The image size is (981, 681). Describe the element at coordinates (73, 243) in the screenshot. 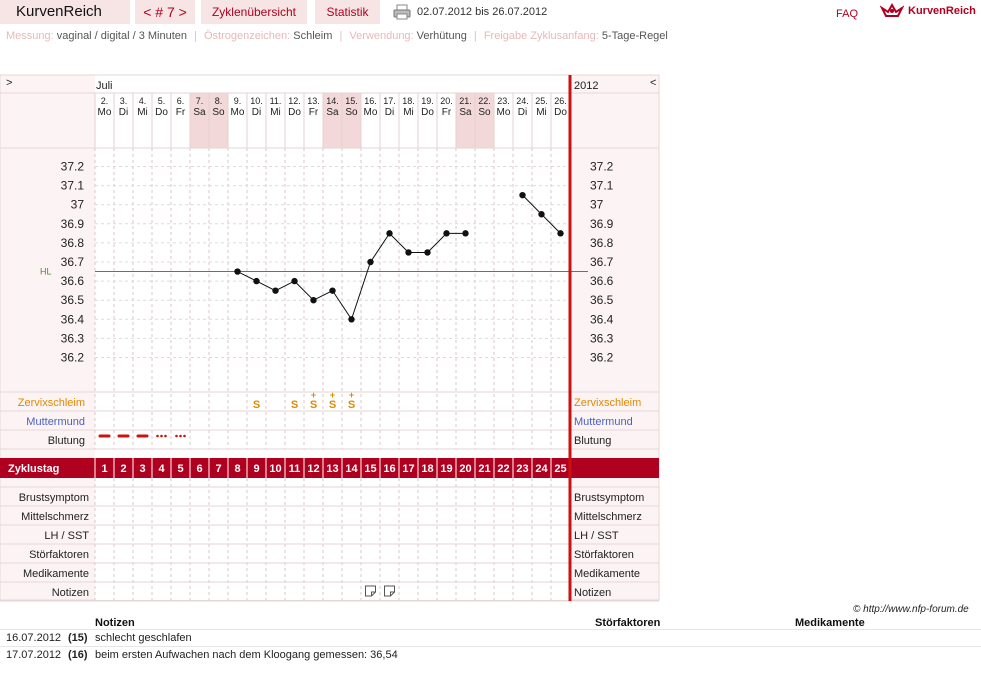

I see `y-tick-label: 36.8` at that location.